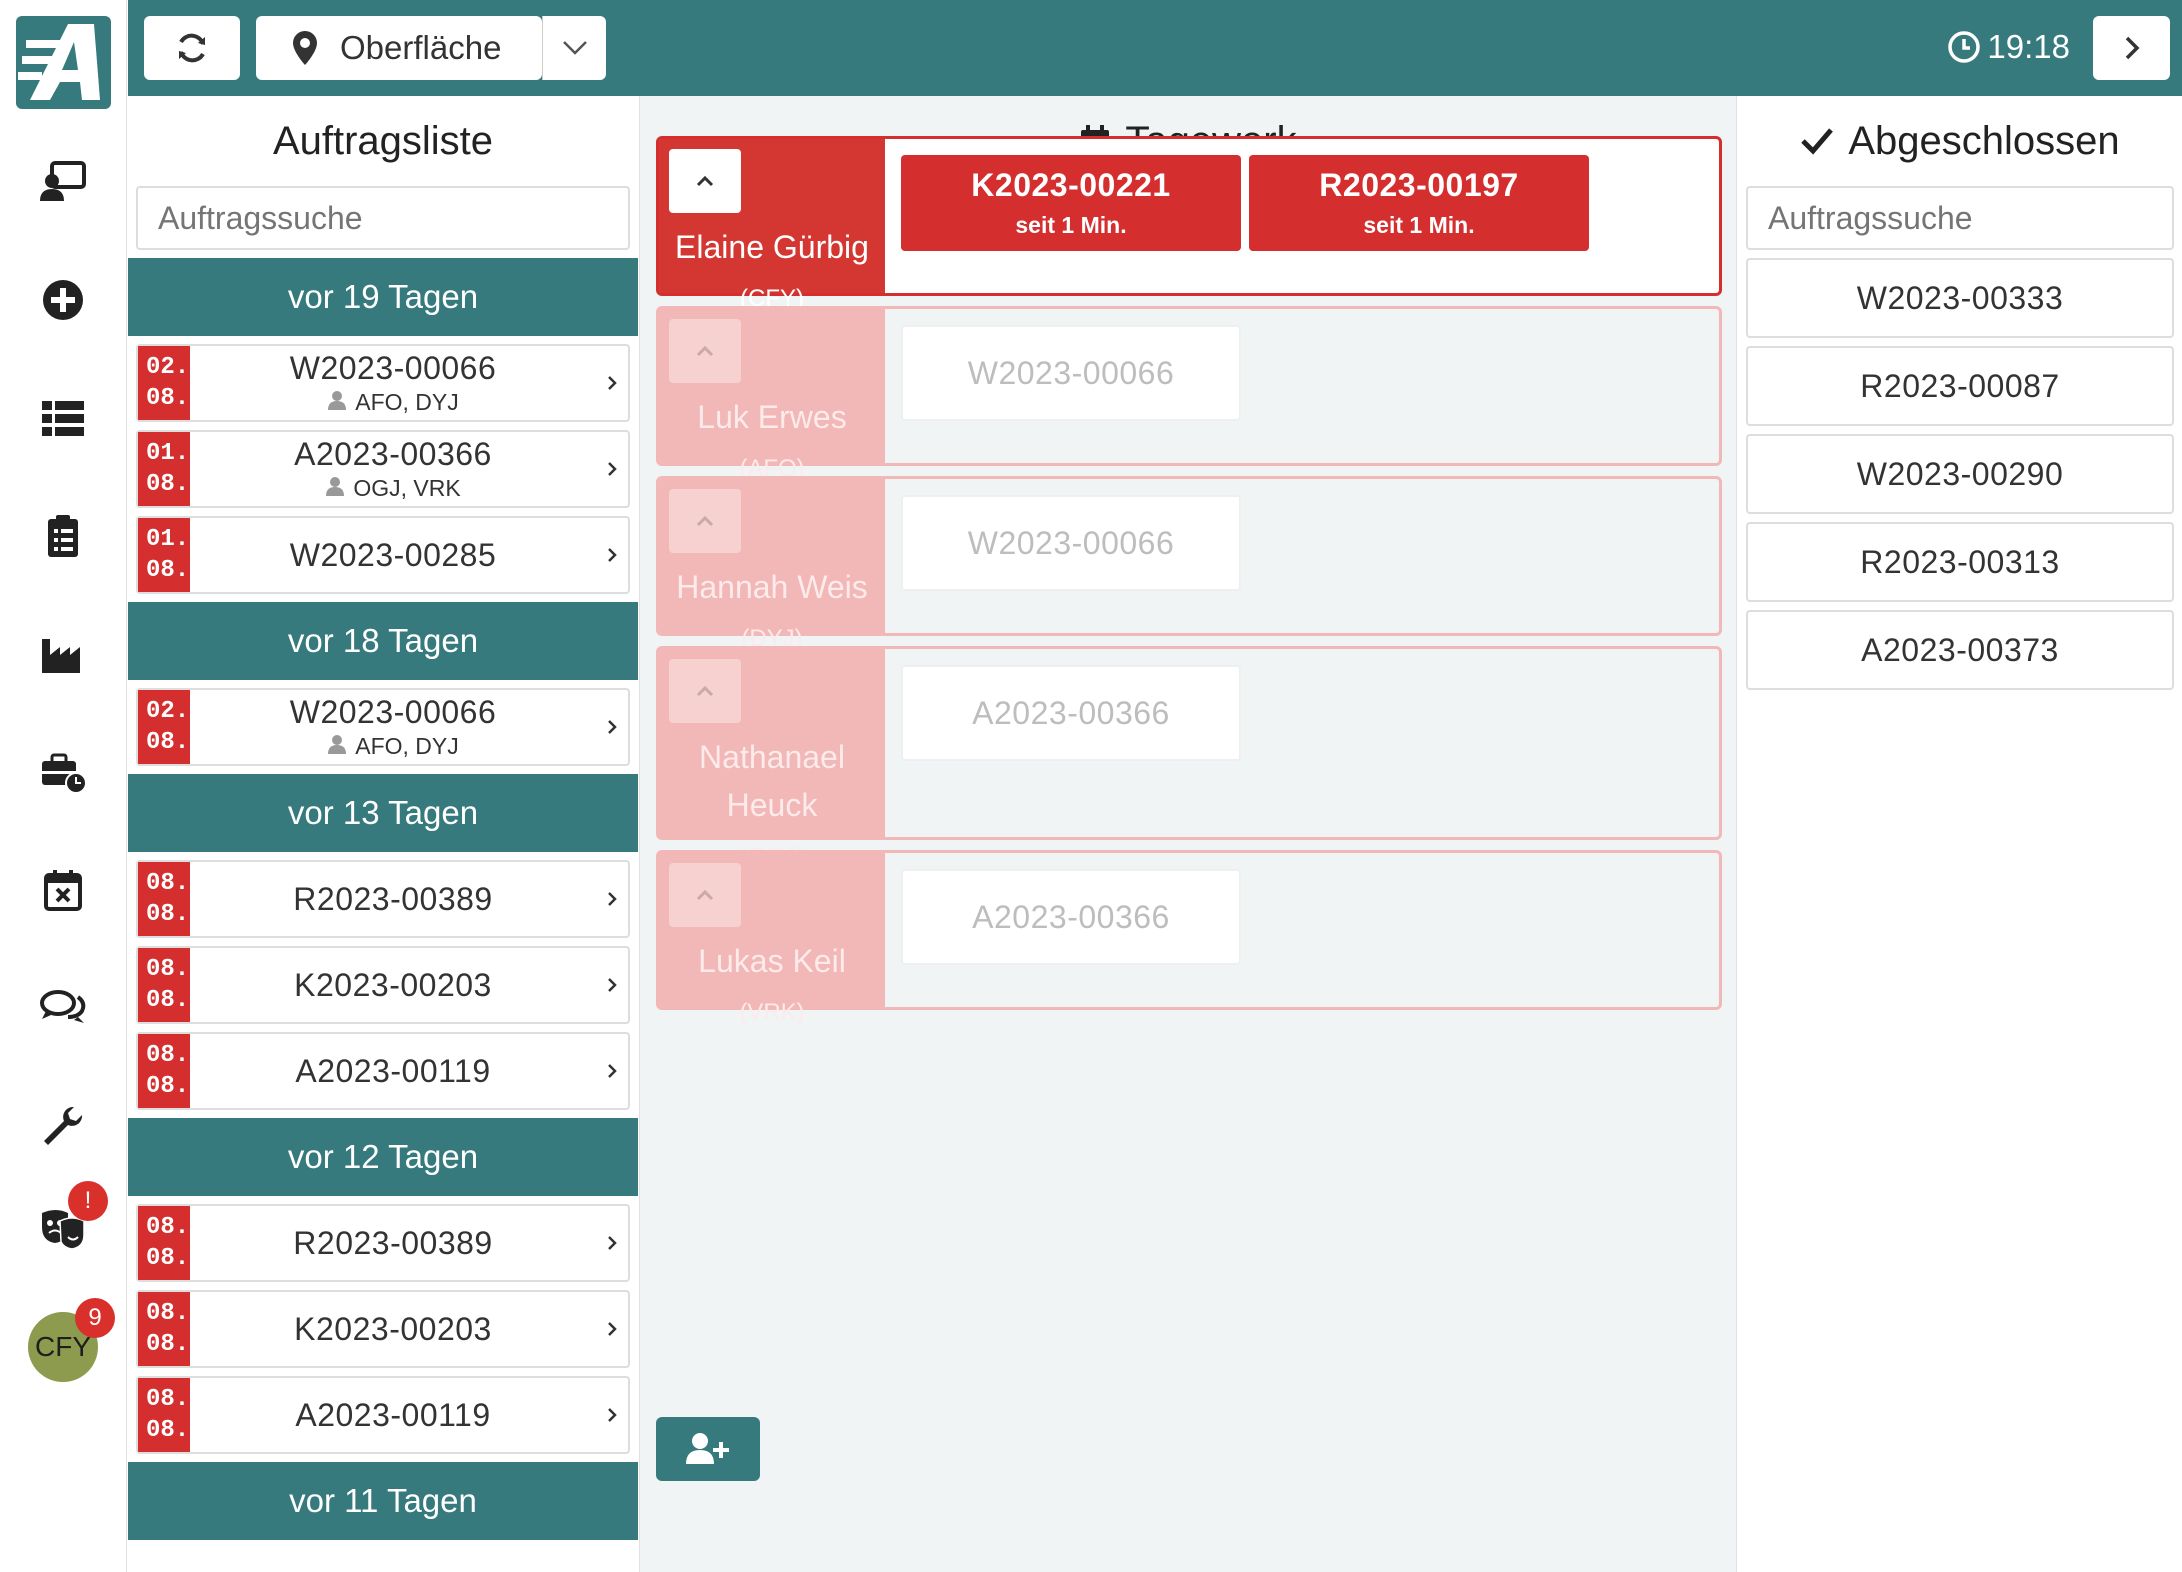 This screenshot has width=2182, height=1572. What do you see at coordinates (168, 711) in the screenshot?
I see `order-date-day: 02.` at bounding box center [168, 711].